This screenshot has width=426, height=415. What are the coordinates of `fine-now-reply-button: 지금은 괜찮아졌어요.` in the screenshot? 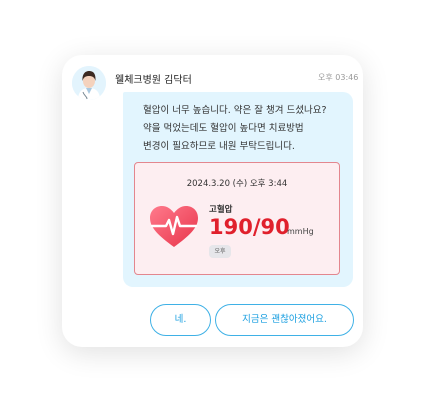 It's located at (284, 320).